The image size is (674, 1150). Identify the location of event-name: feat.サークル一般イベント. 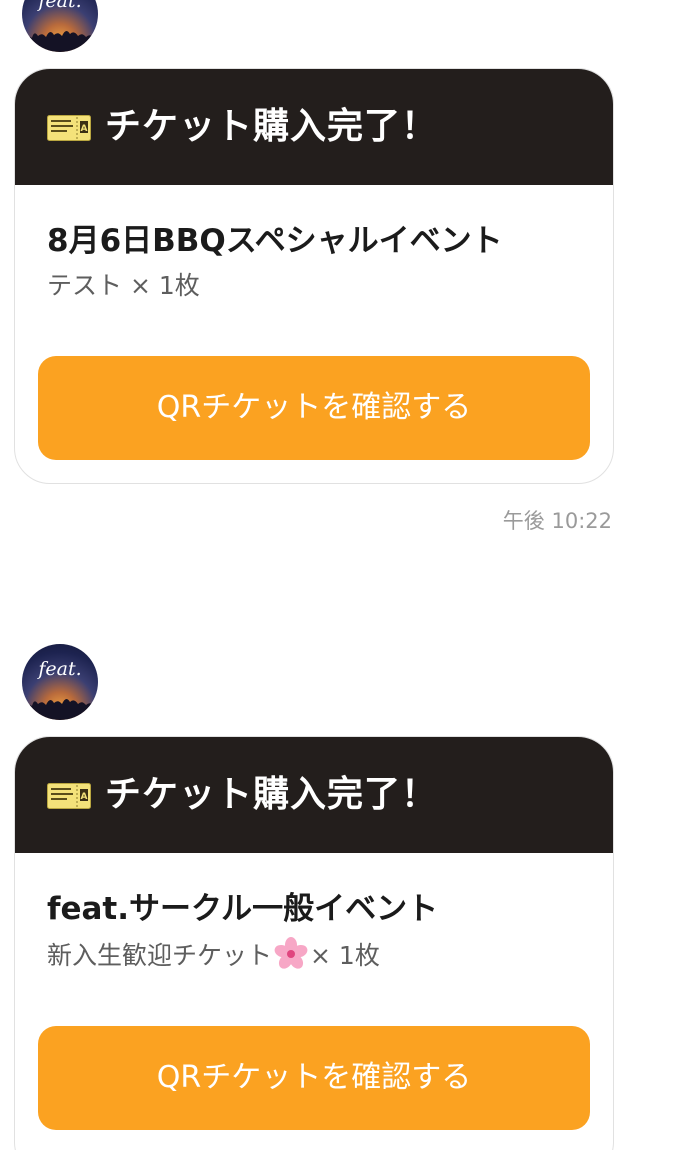
(243, 909).